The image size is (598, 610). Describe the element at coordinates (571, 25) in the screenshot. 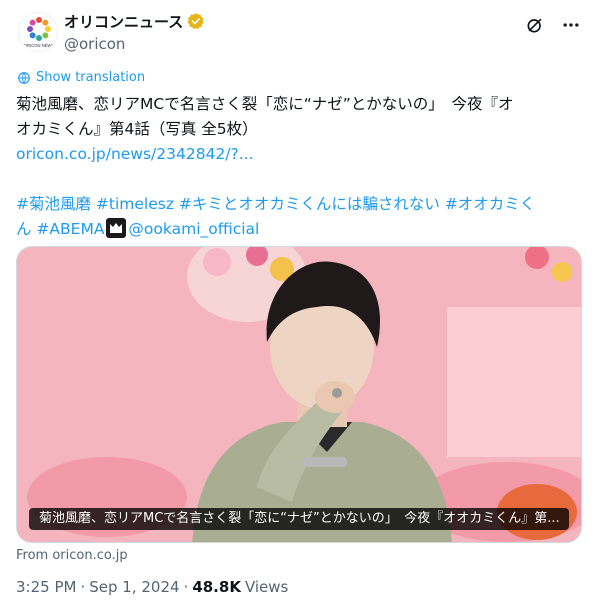

I see `more-options-icon` at that location.